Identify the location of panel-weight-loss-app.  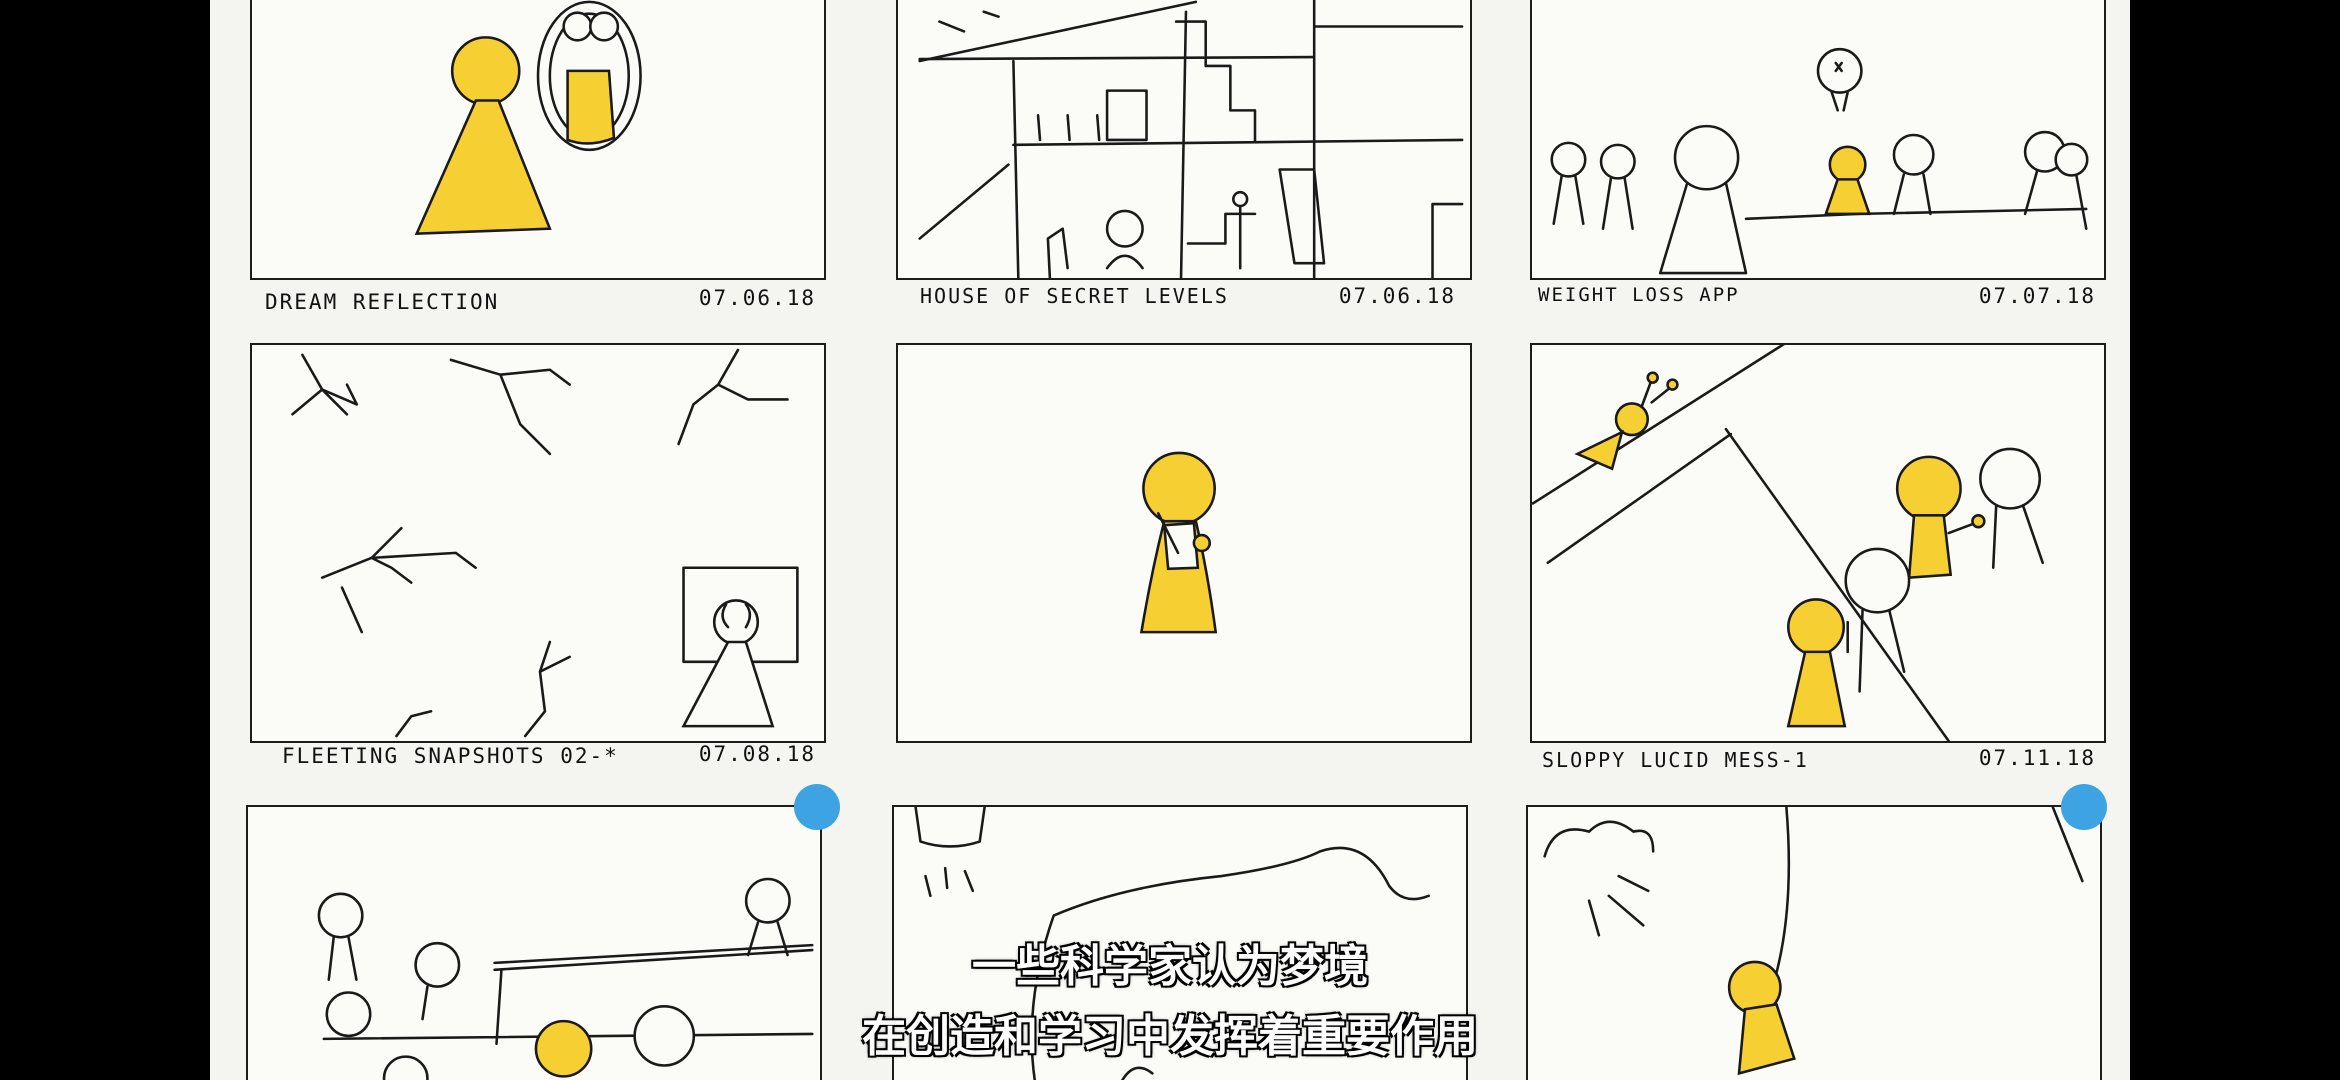
(1818, 140).